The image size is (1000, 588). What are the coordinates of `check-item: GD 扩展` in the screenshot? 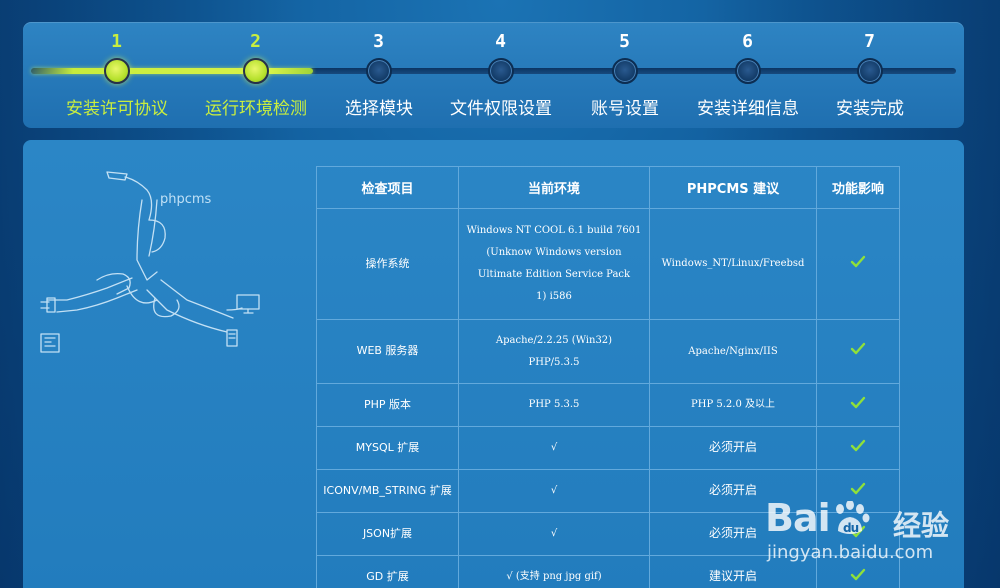 It's located at (387, 571).